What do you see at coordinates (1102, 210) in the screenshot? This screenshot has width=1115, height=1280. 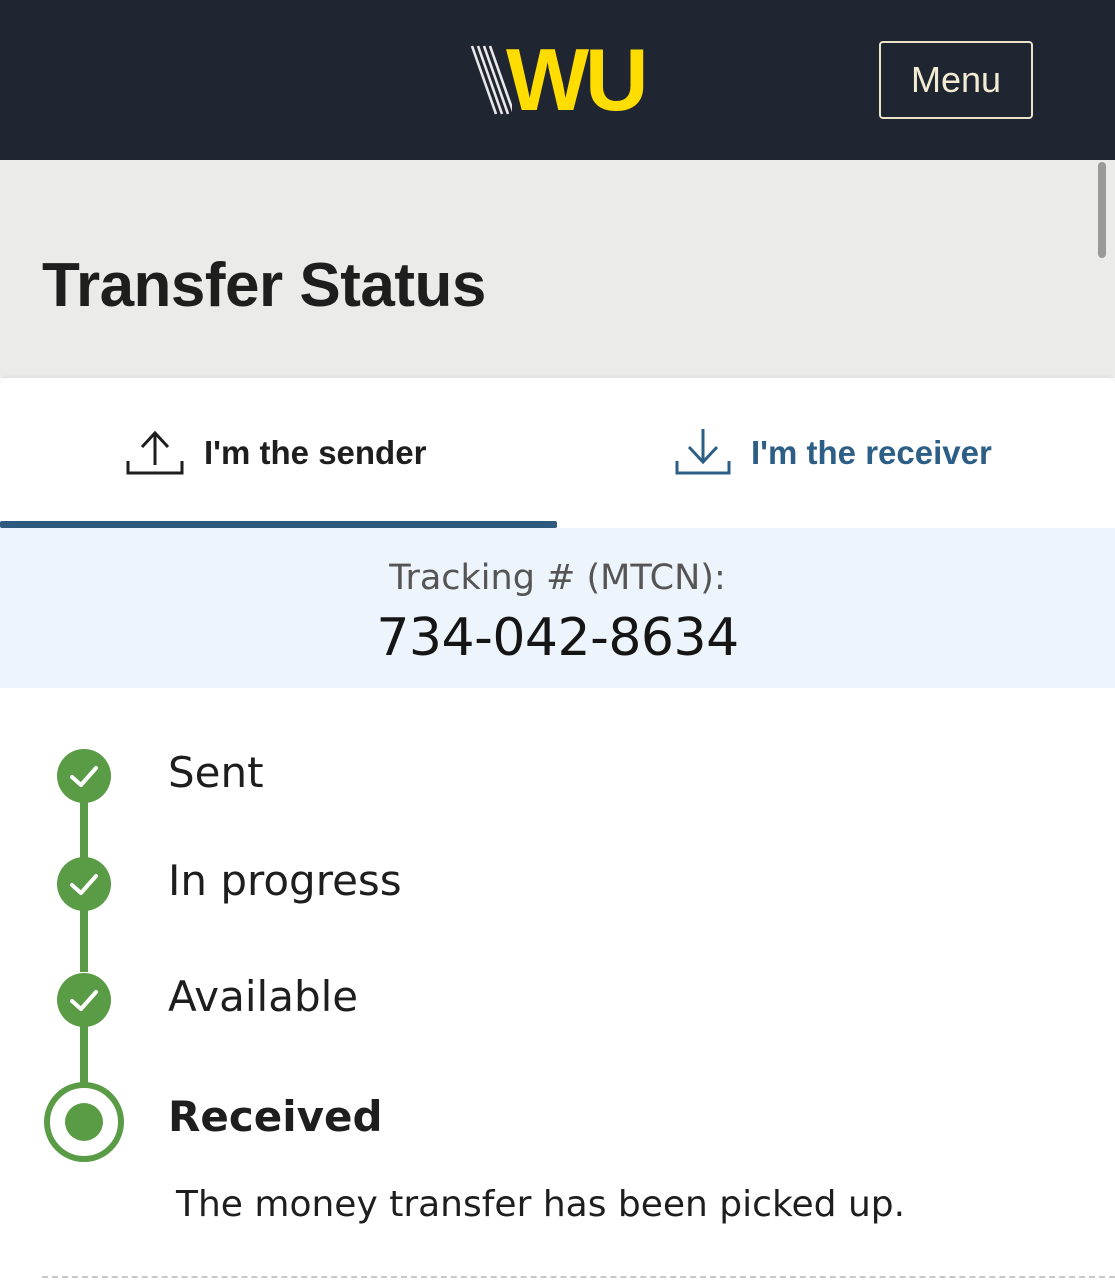 I see `scrollbar` at bounding box center [1102, 210].